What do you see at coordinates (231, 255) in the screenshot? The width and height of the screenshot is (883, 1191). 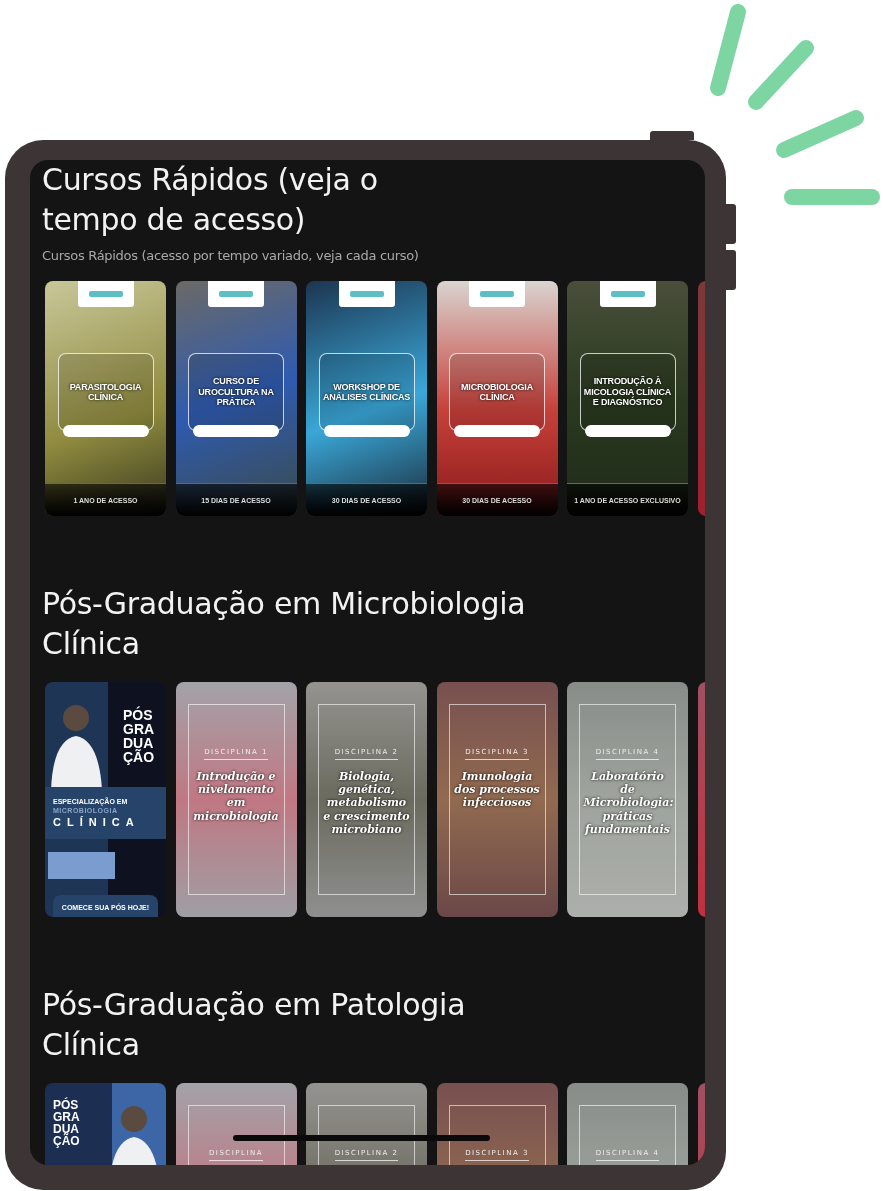 I see `section-subtitle: Cursos Rápidos (acesso por tempo variado, veja cada curso)` at bounding box center [231, 255].